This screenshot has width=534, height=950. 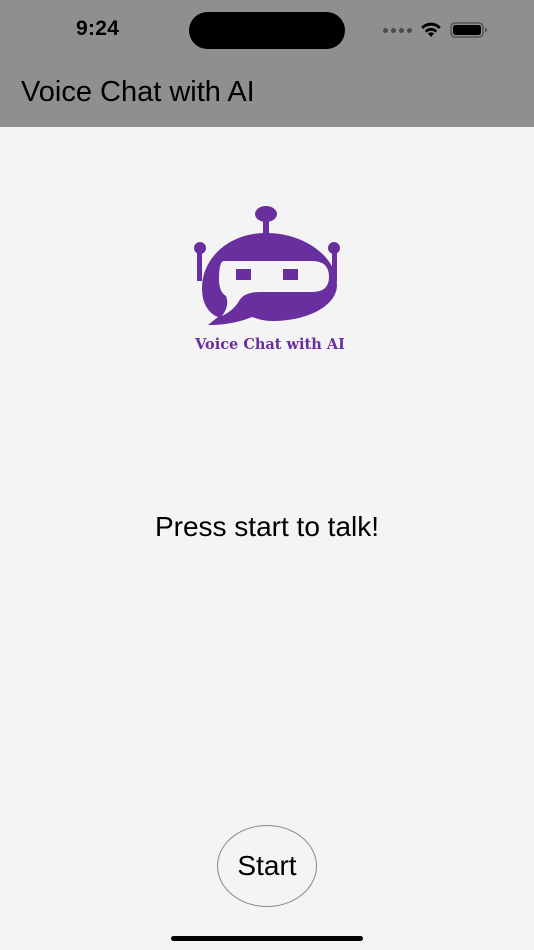 What do you see at coordinates (290, 274) in the screenshot?
I see `robot-right-eye` at bounding box center [290, 274].